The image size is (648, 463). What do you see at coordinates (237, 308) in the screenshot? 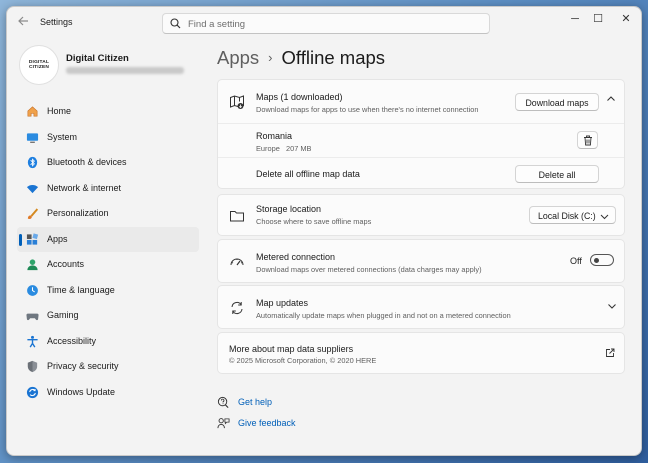
I see `sync-icon` at bounding box center [237, 308].